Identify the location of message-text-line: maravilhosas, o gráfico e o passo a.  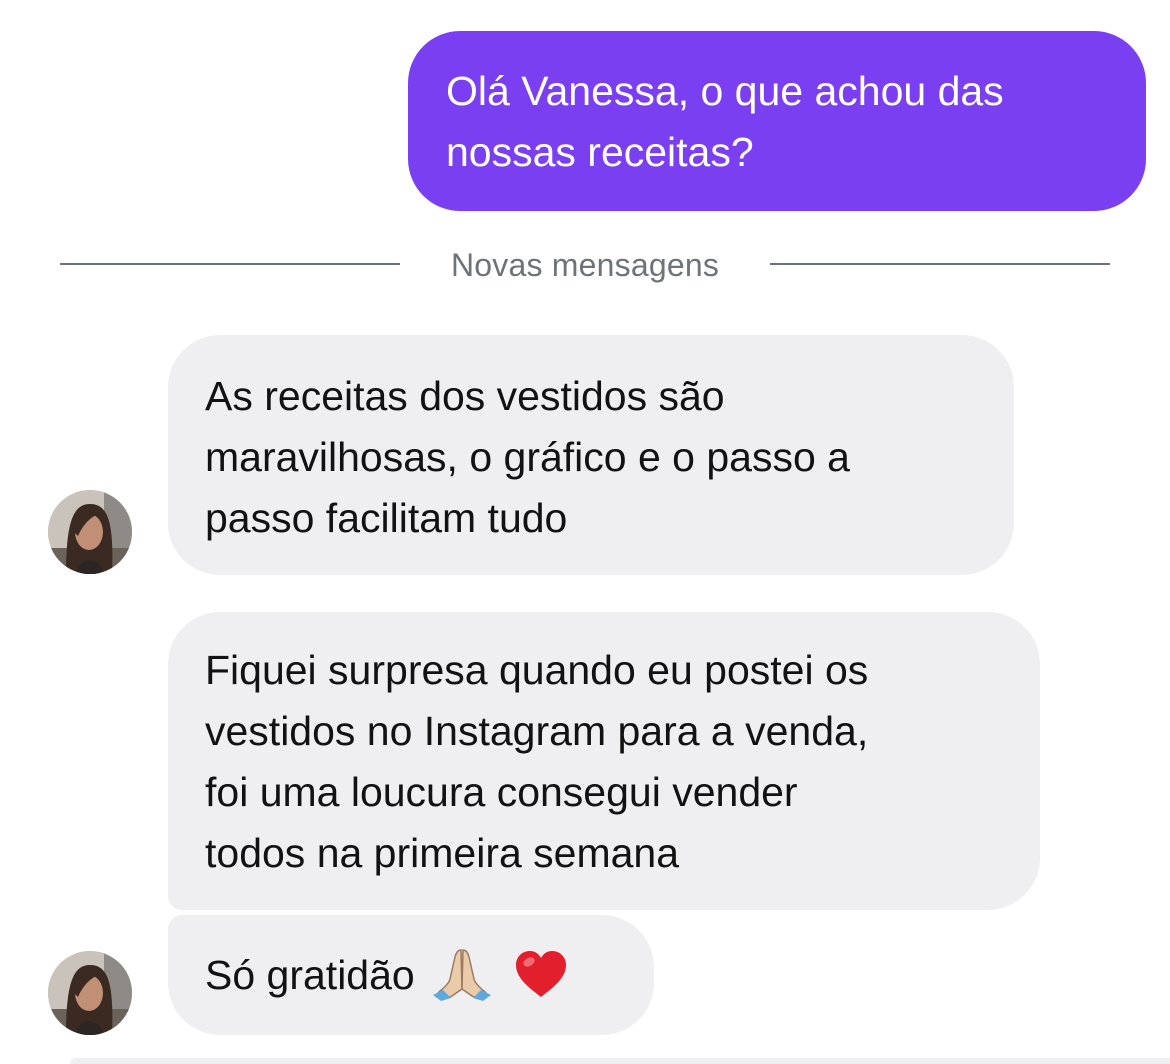
(527, 457).